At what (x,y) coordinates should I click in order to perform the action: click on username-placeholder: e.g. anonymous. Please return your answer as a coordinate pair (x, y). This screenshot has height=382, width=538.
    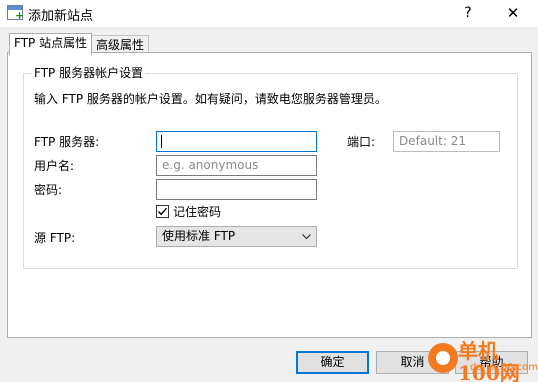
    Looking at the image, I should click on (210, 165).